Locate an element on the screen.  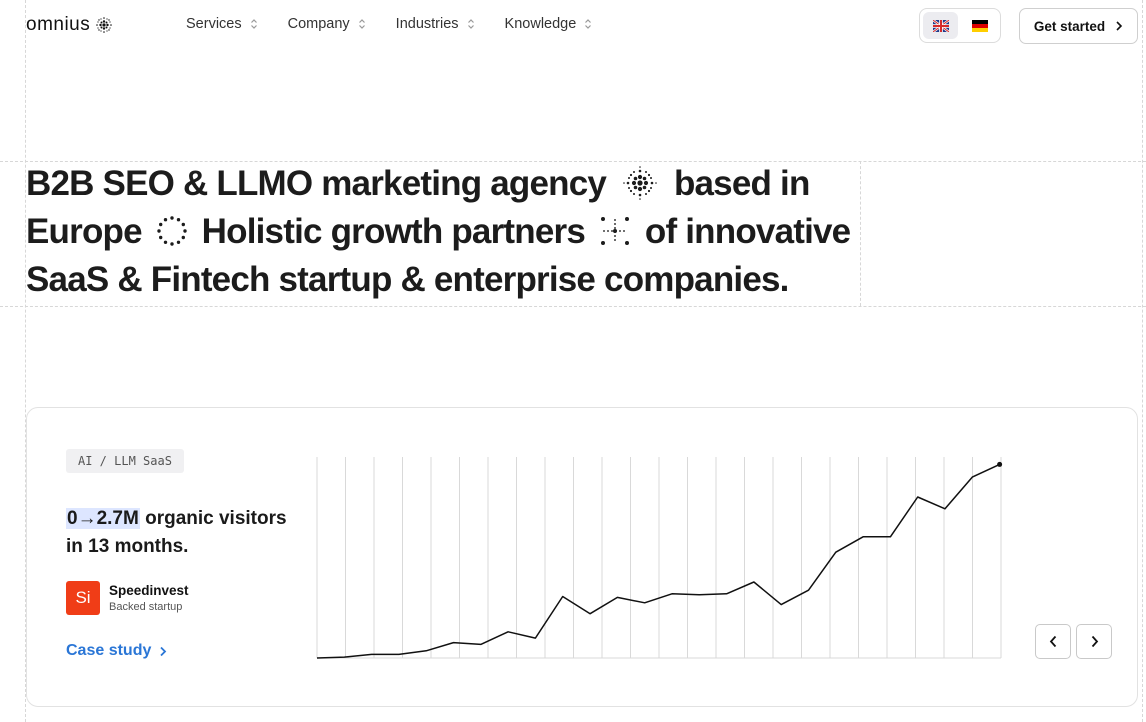
hero-text: B2B SEO & LLMO marketing agency is located at coordinates (316, 183).